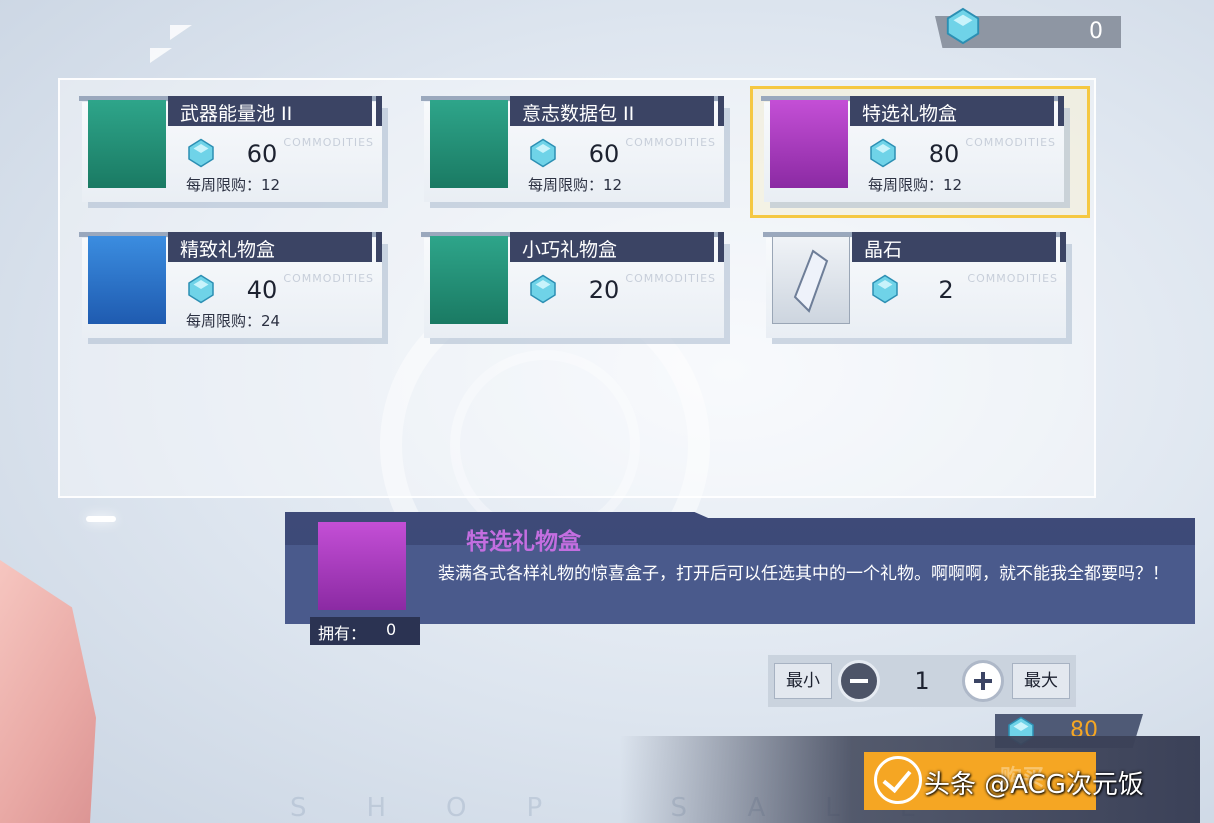 Image resolution: width=1214 pixels, height=823 pixels. I want to click on shop-item-card: 晶石 COMMODITIES 2, so click(914, 287).